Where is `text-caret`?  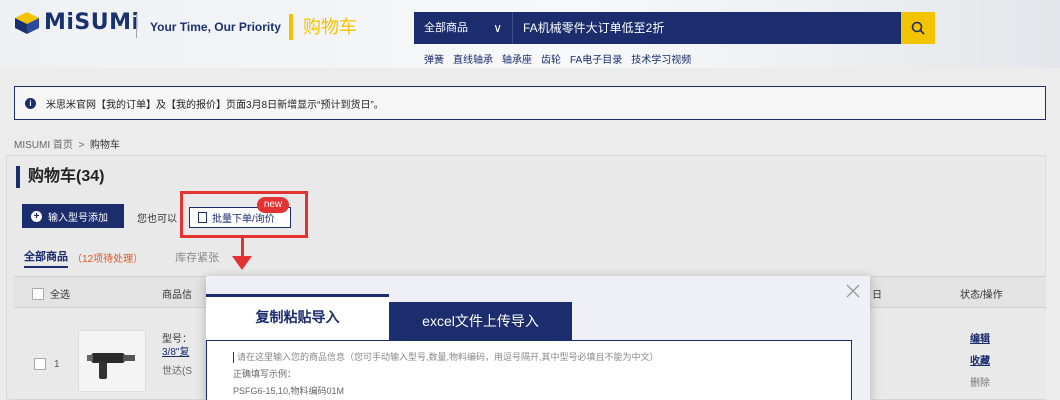
text-caret is located at coordinates (233, 358).